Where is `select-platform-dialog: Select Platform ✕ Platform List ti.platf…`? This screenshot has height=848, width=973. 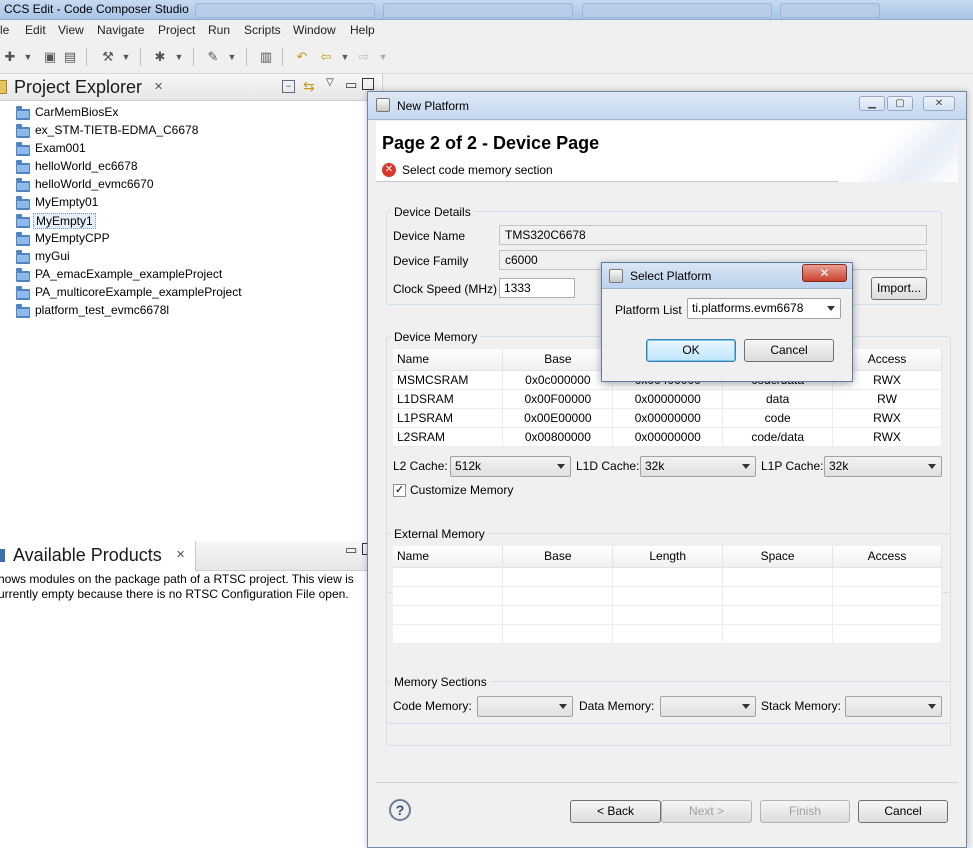 select-platform-dialog: Select Platform ✕ Platform List ti.platf… is located at coordinates (727, 322).